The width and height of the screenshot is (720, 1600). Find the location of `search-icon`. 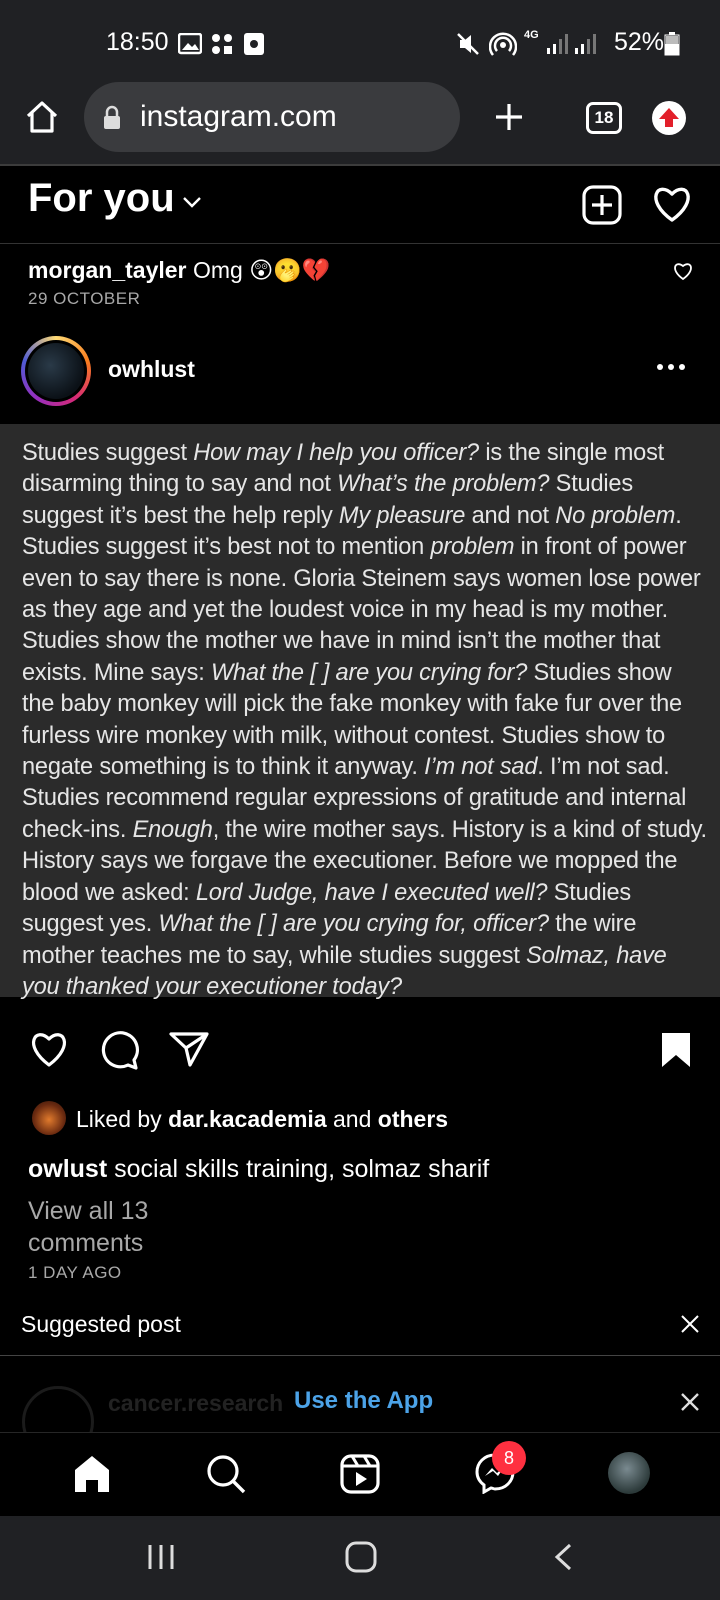

search-icon is located at coordinates (226, 1474).